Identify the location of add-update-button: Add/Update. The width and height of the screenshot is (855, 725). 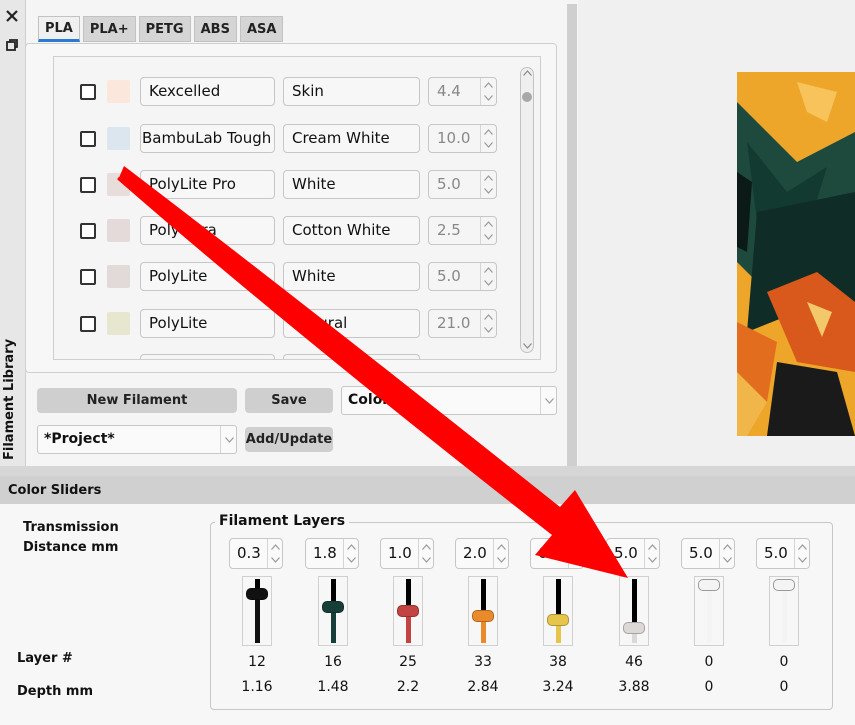
(289, 439).